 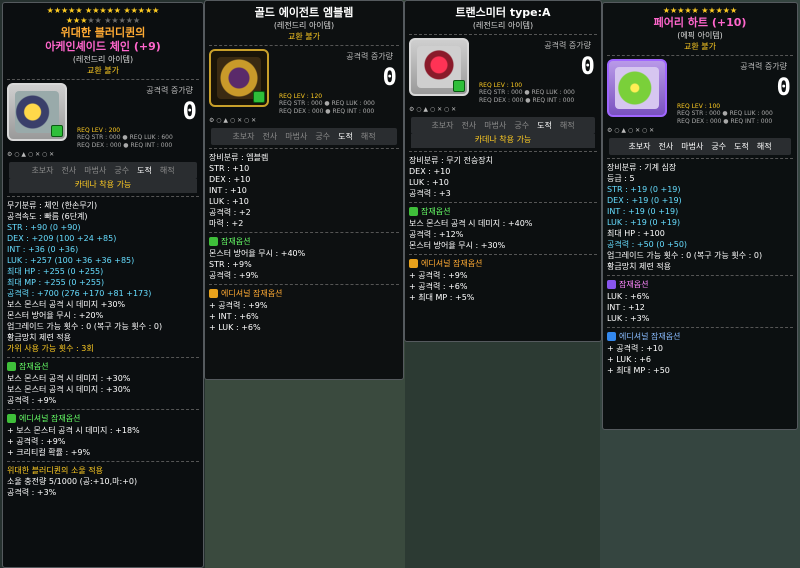 I want to click on stat-line: STR : +90 (0 +90), so click(x=44, y=227).